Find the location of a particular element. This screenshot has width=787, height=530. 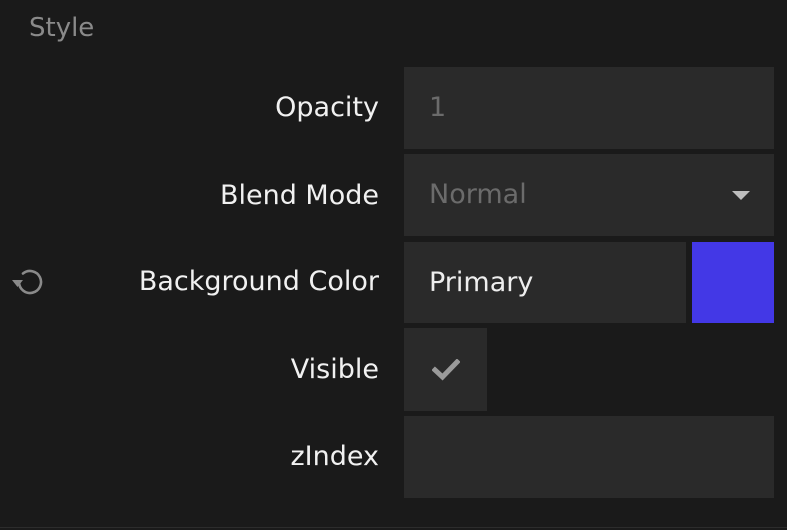

color-swatch is located at coordinates (733, 282).